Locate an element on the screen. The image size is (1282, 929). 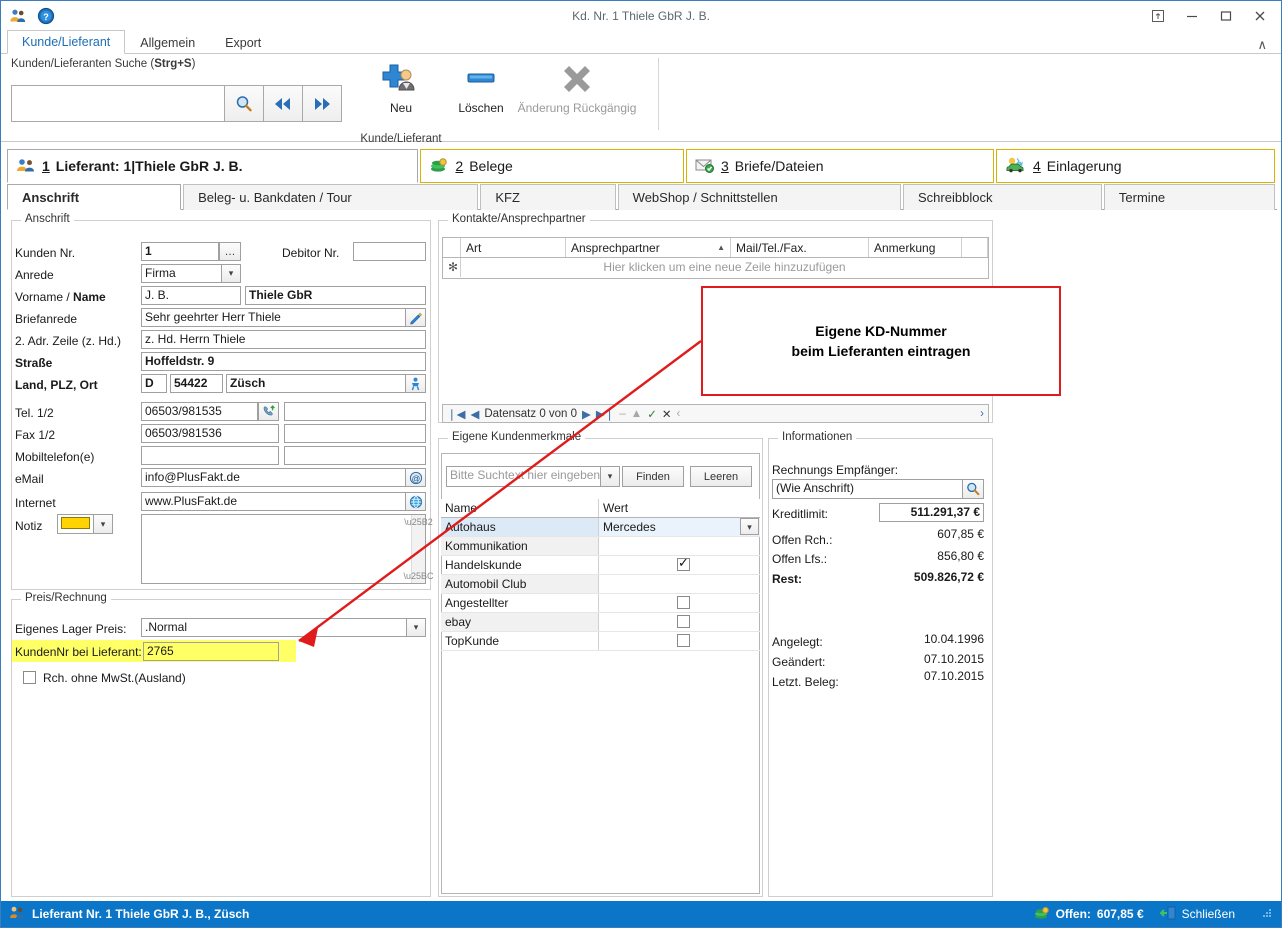
mobil2-field is located at coordinates (355, 455).